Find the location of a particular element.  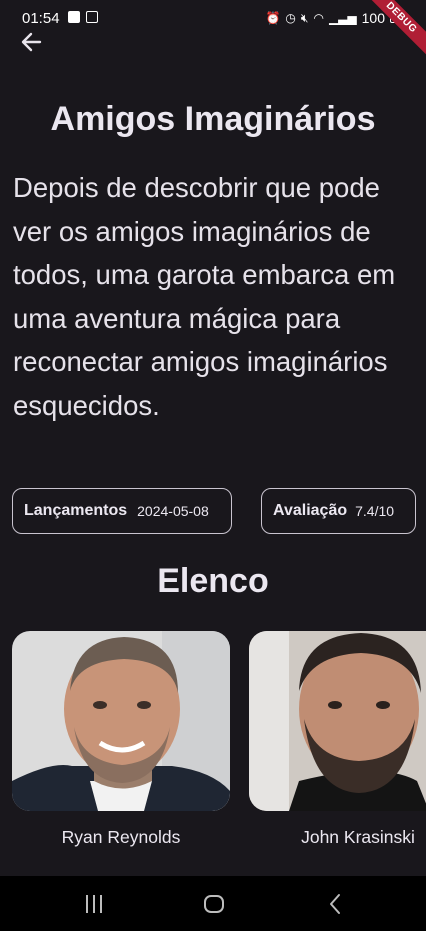

cast-name: John Krasinski is located at coordinates (358, 837).